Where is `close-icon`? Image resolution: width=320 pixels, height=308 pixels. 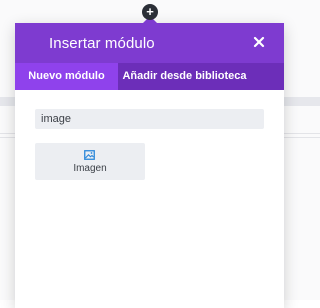 close-icon is located at coordinates (259, 42).